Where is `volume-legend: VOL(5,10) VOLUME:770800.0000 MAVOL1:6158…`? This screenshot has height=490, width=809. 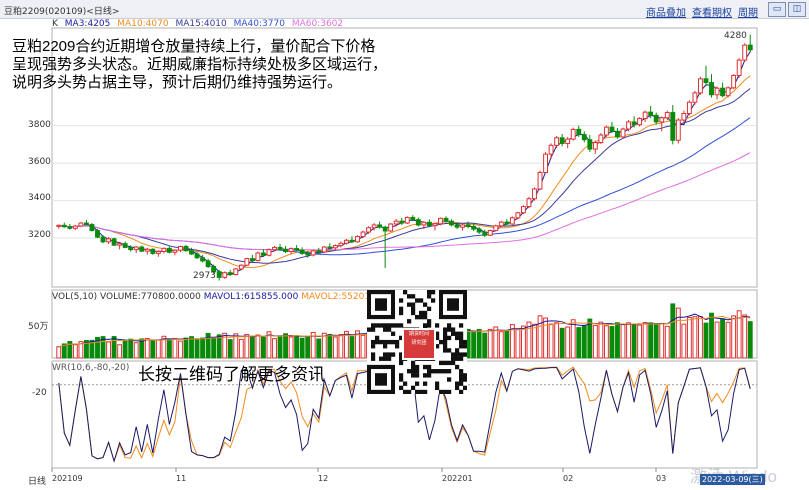
volume-legend: VOL(5,10) VOLUME:770800.0000 MAVOL1:6158… is located at coordinates (221, 297).